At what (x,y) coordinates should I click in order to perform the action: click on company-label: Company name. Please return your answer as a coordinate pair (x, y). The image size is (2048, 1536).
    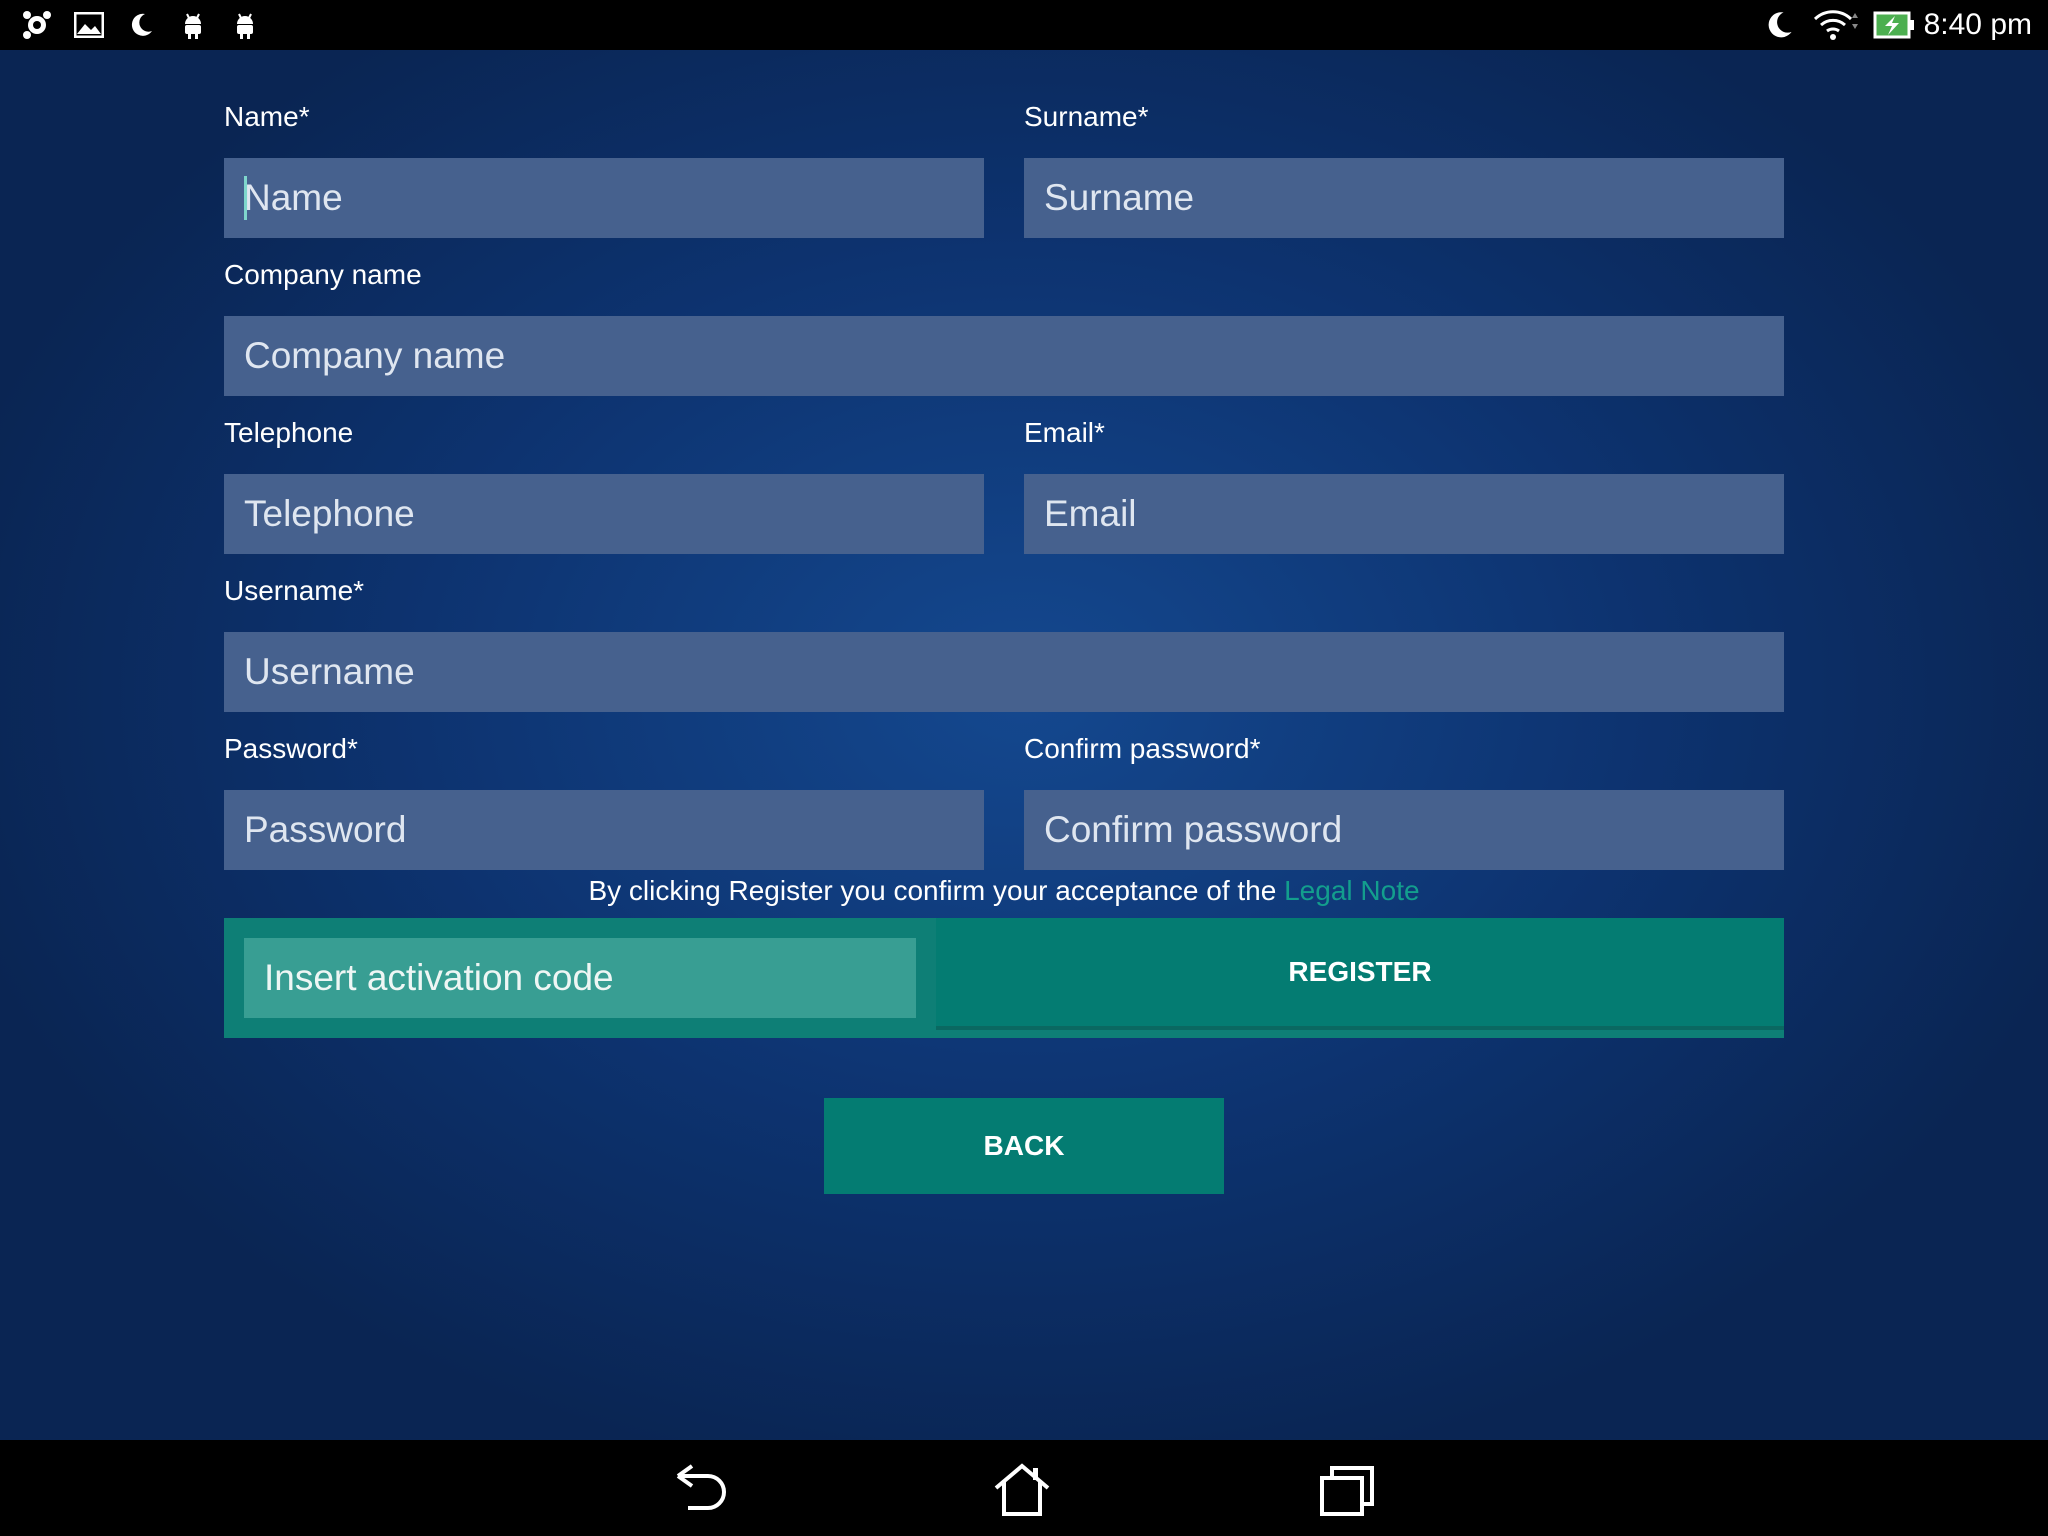
    Looking at the image, I should click on (323, 274).